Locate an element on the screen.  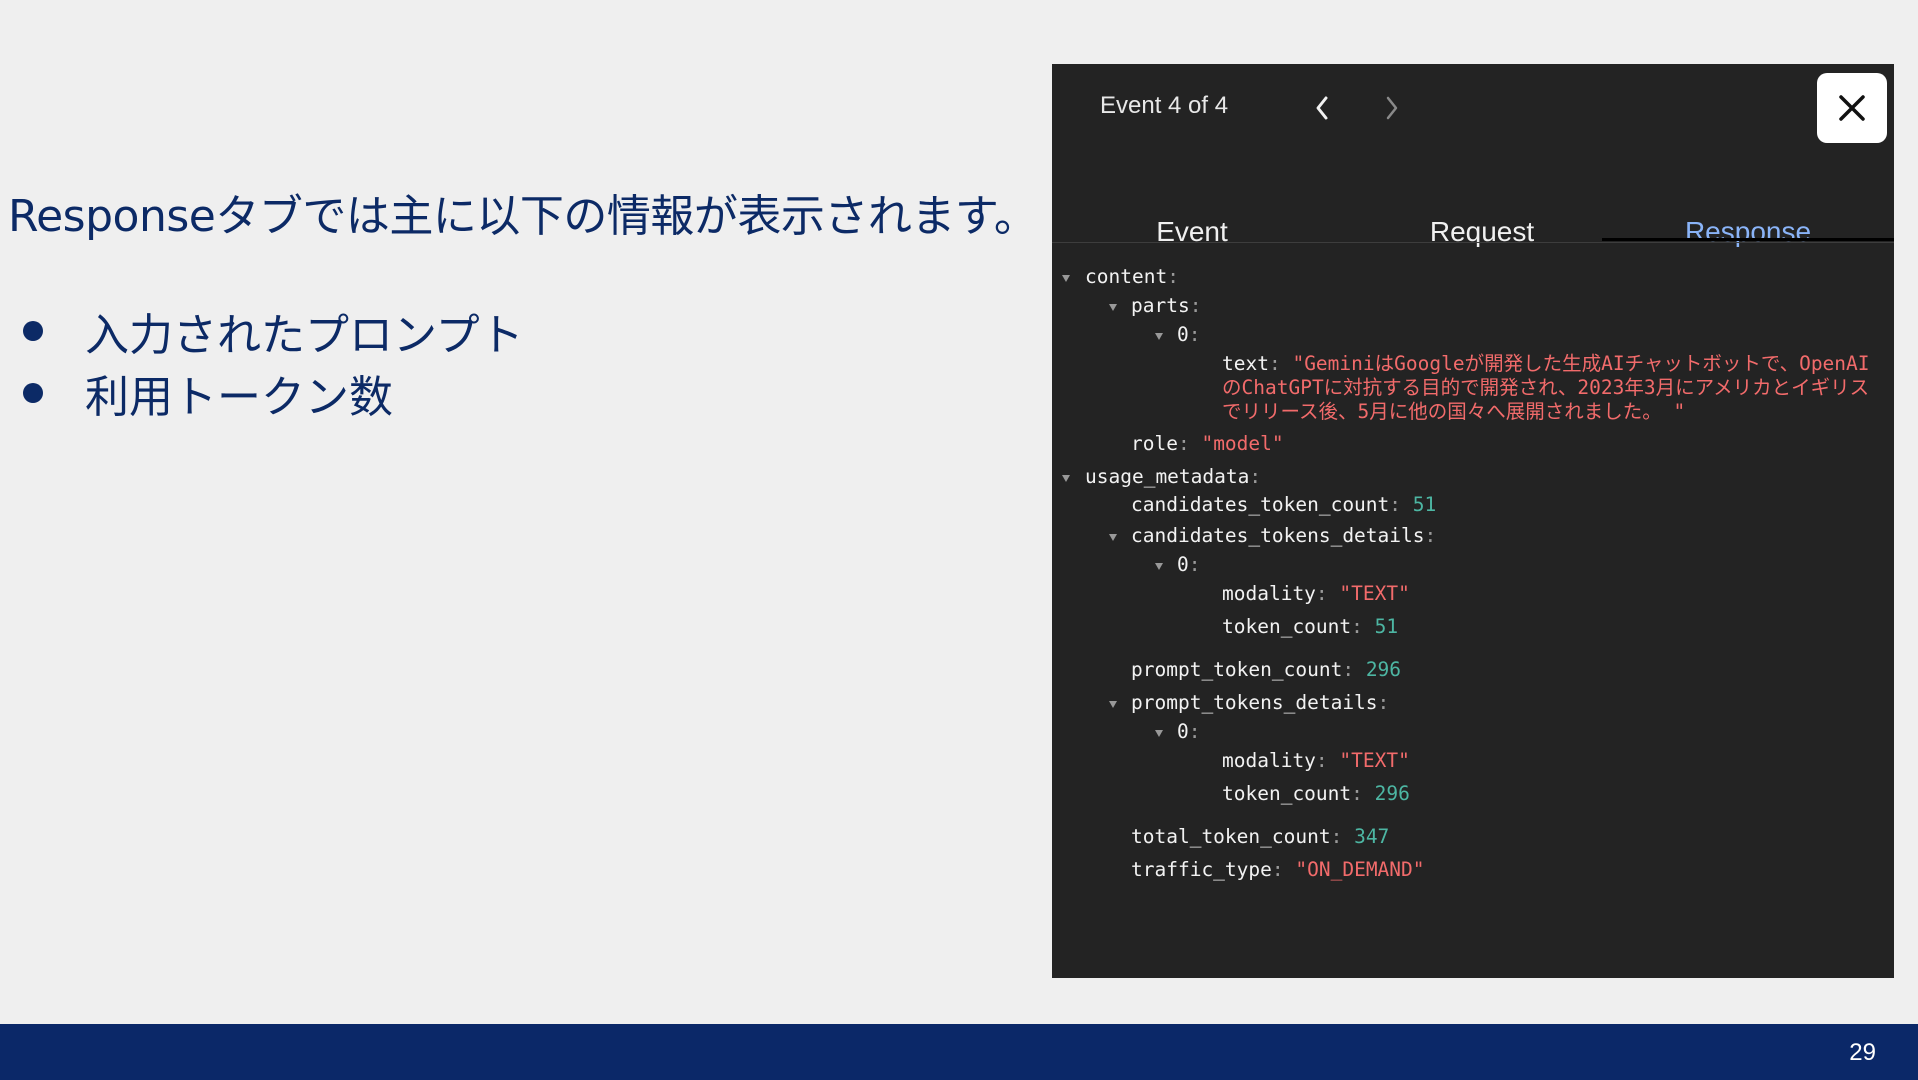
bullet-text: 利用トークン数 is located at coordinates (239, 397).